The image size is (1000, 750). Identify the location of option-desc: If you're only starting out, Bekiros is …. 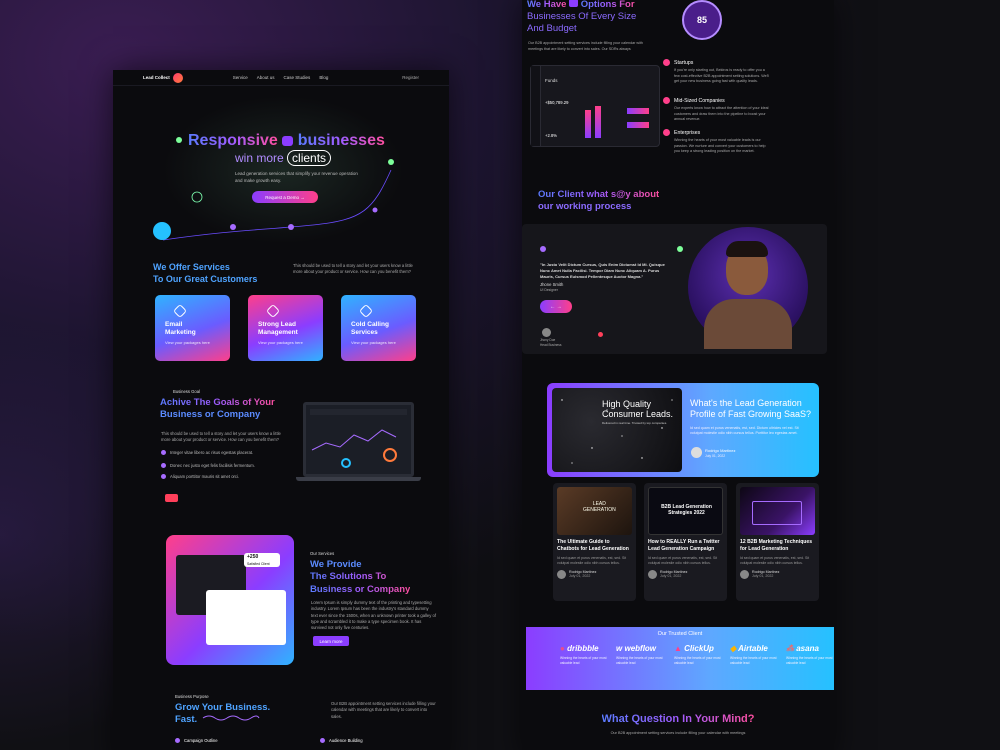
(722, 76).